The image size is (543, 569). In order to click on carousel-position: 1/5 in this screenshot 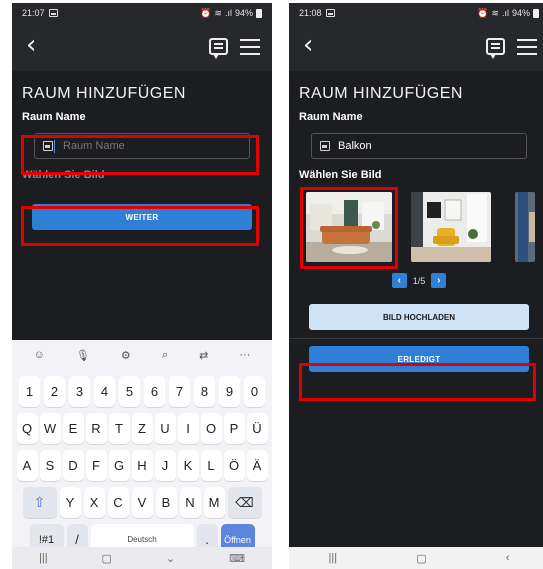, I will do `click(419, 280)`.